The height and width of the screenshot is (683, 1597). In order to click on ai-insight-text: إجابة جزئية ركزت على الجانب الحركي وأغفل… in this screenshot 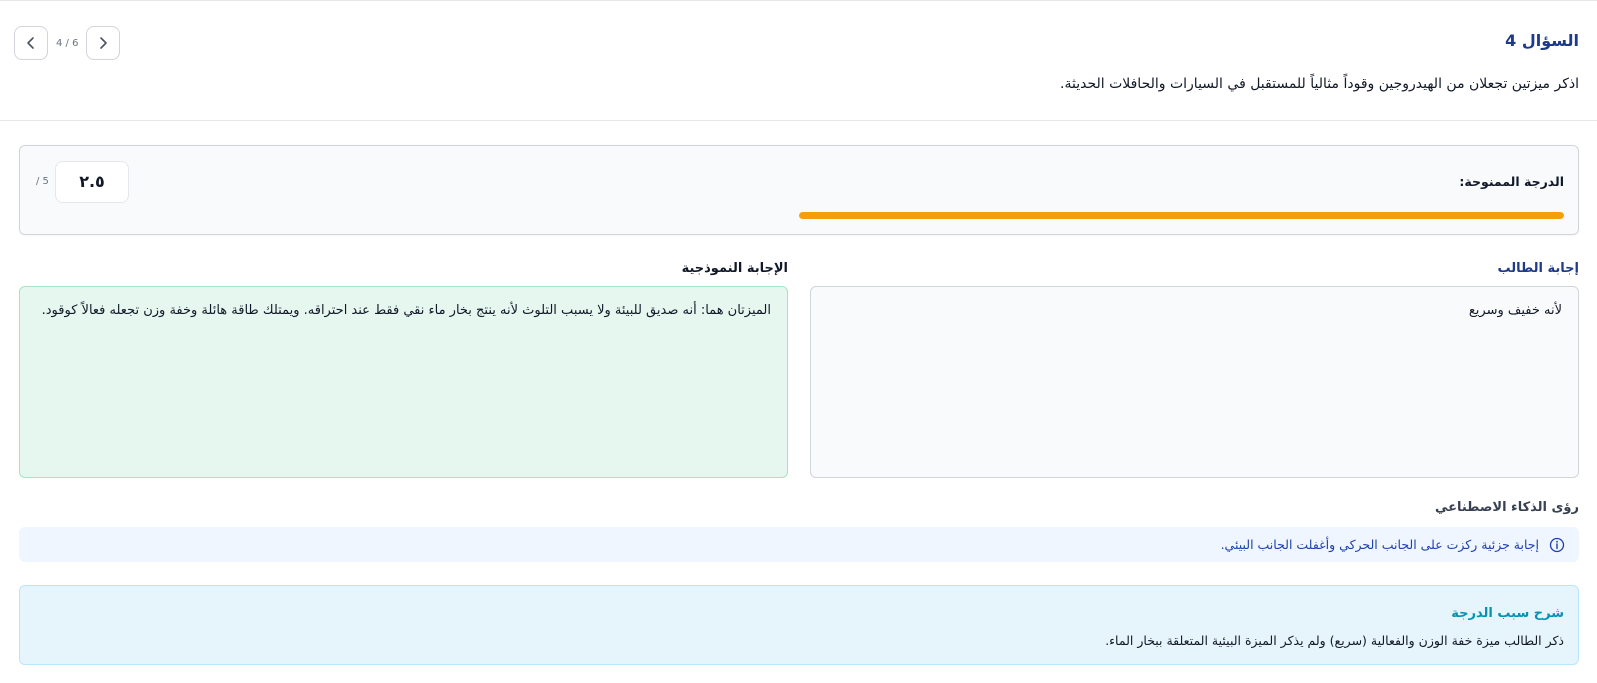, I will do `click(1379, 544)`.